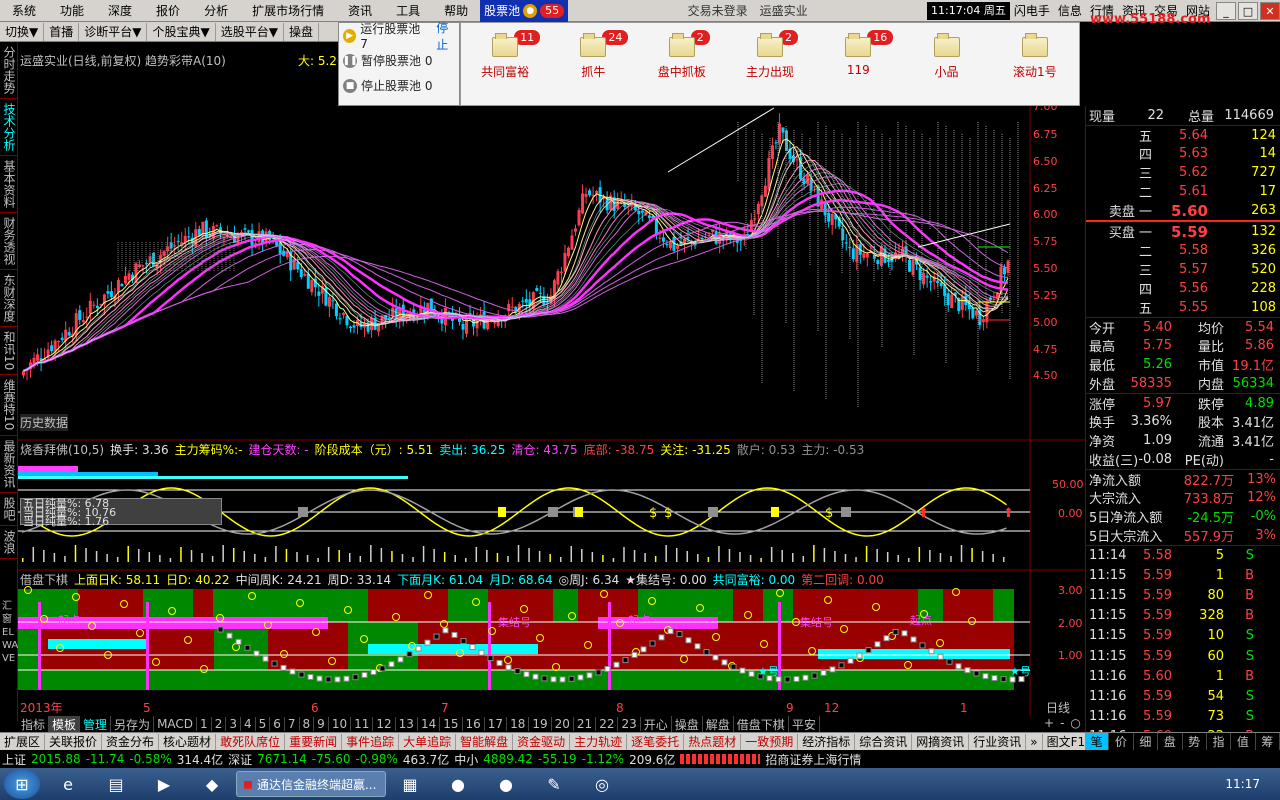 The height and width of the screenshot is (800, 1280). I want to click on pool-item: 16 119, so click(858, 53).